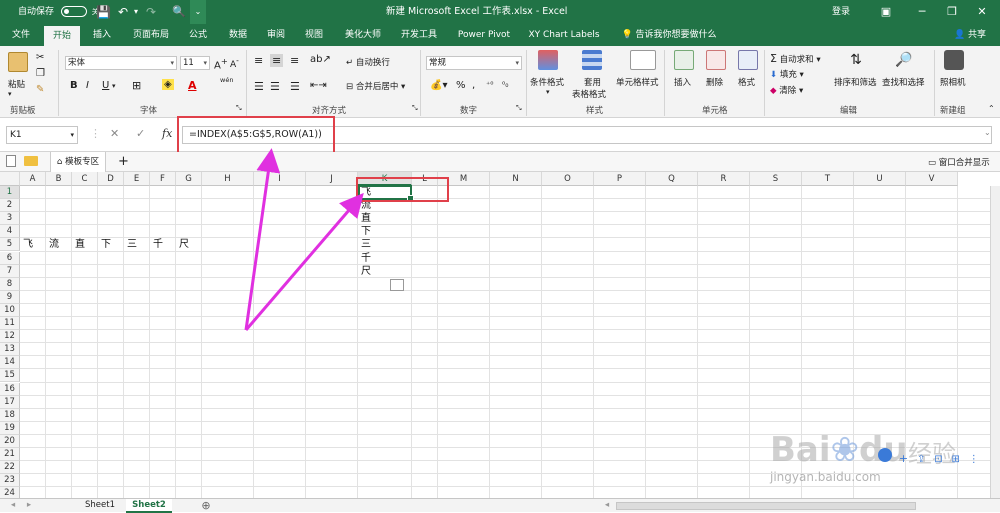 The width and height of the screenshot is (1000, 513). I want to click on tab-formulas: 公式, so click(198, 35).